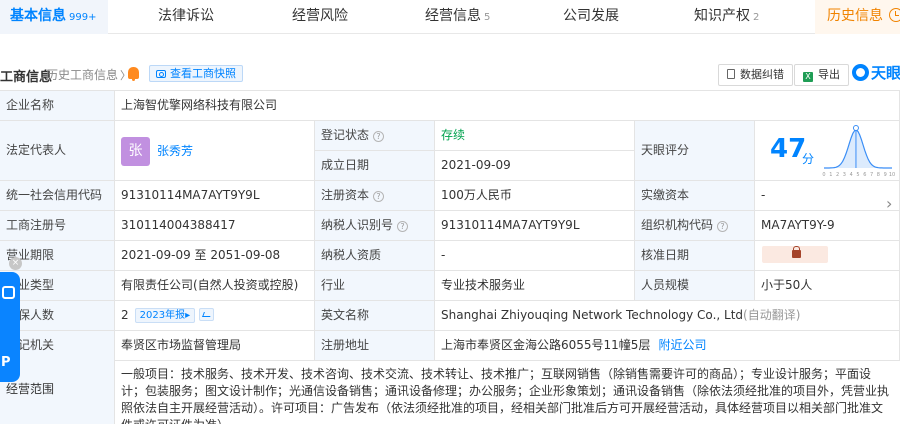 The image size is (900, 424). What do you see at coordinates (83, 17) in the screenshot?
I see `tab-count: 999+` at bounding box center [83, 17].